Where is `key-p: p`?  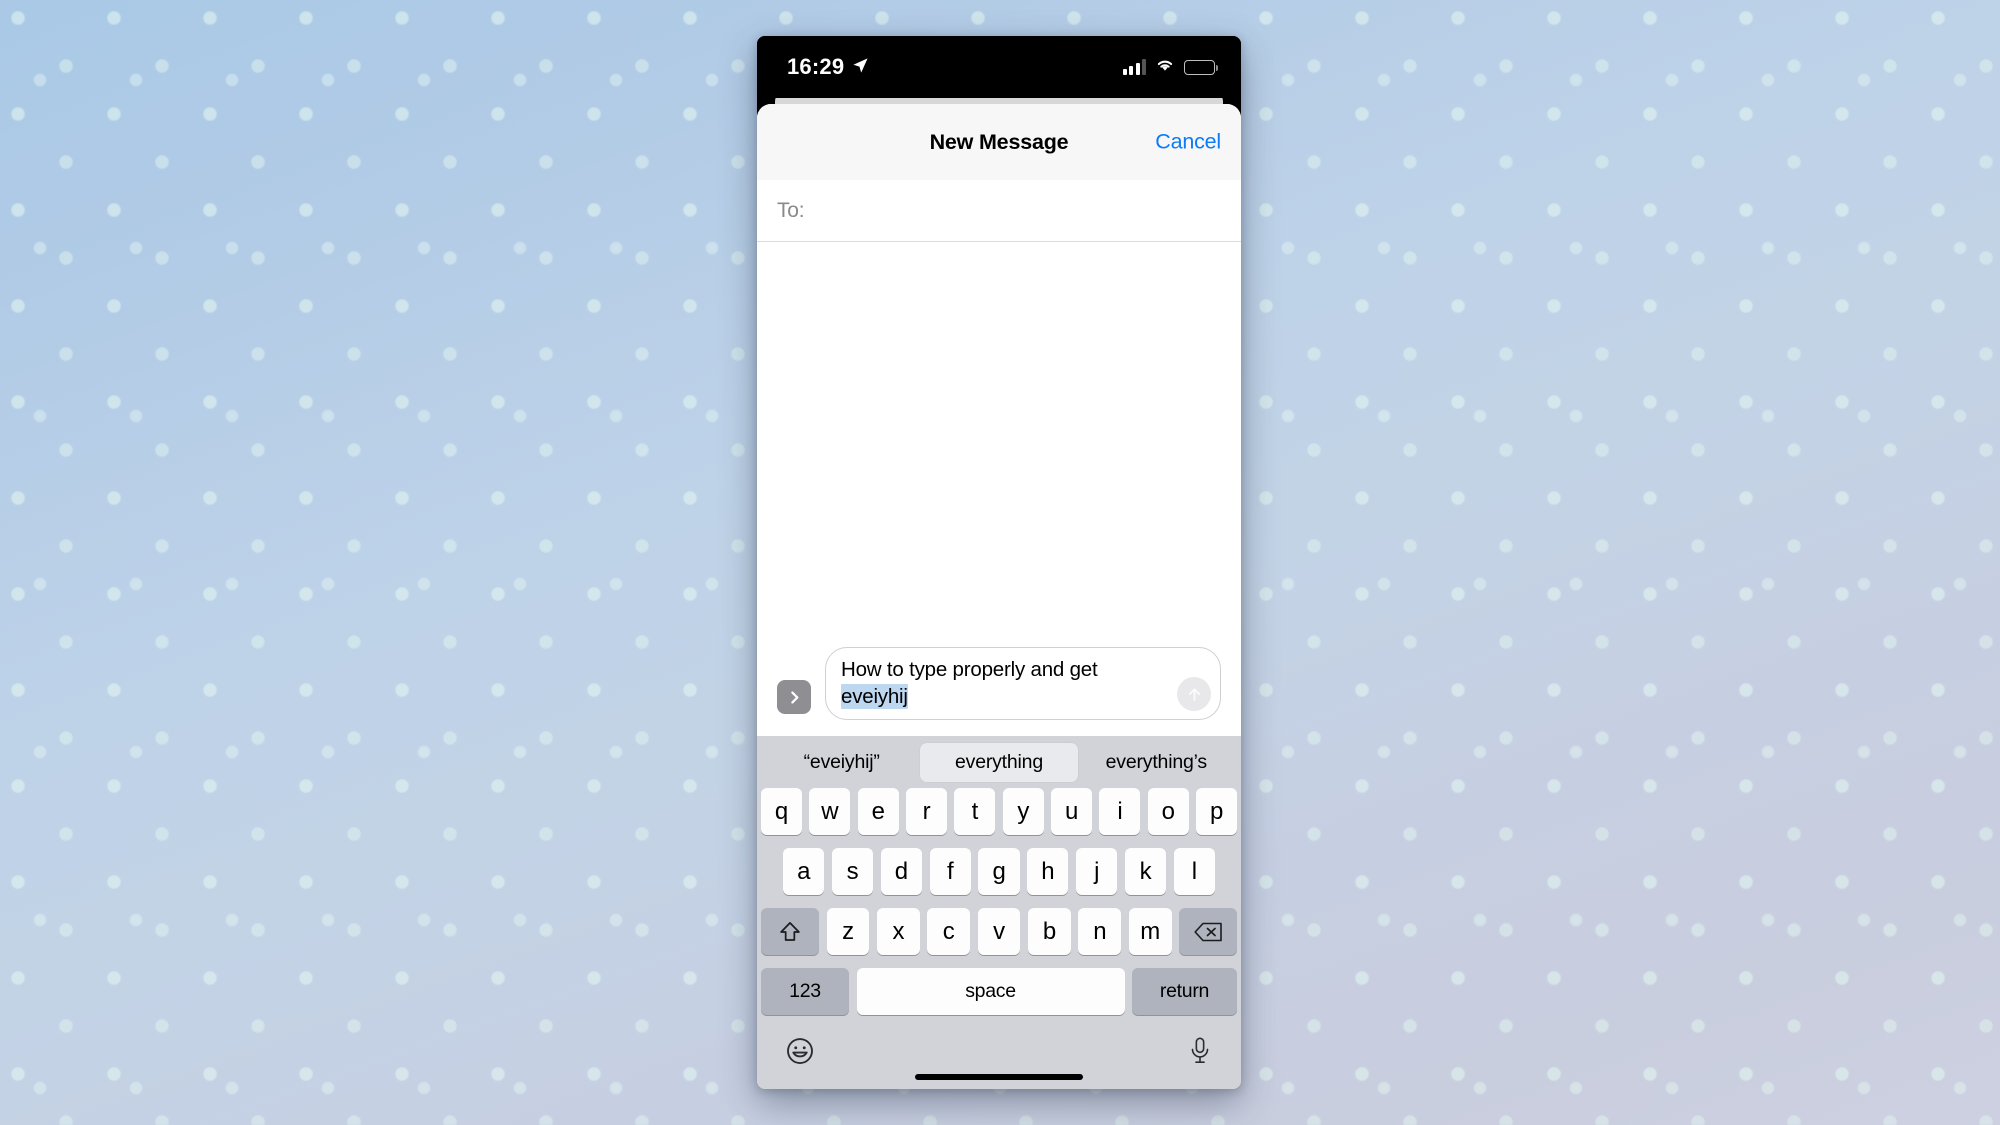
key-p: p is located at coordinates (1216, 811).